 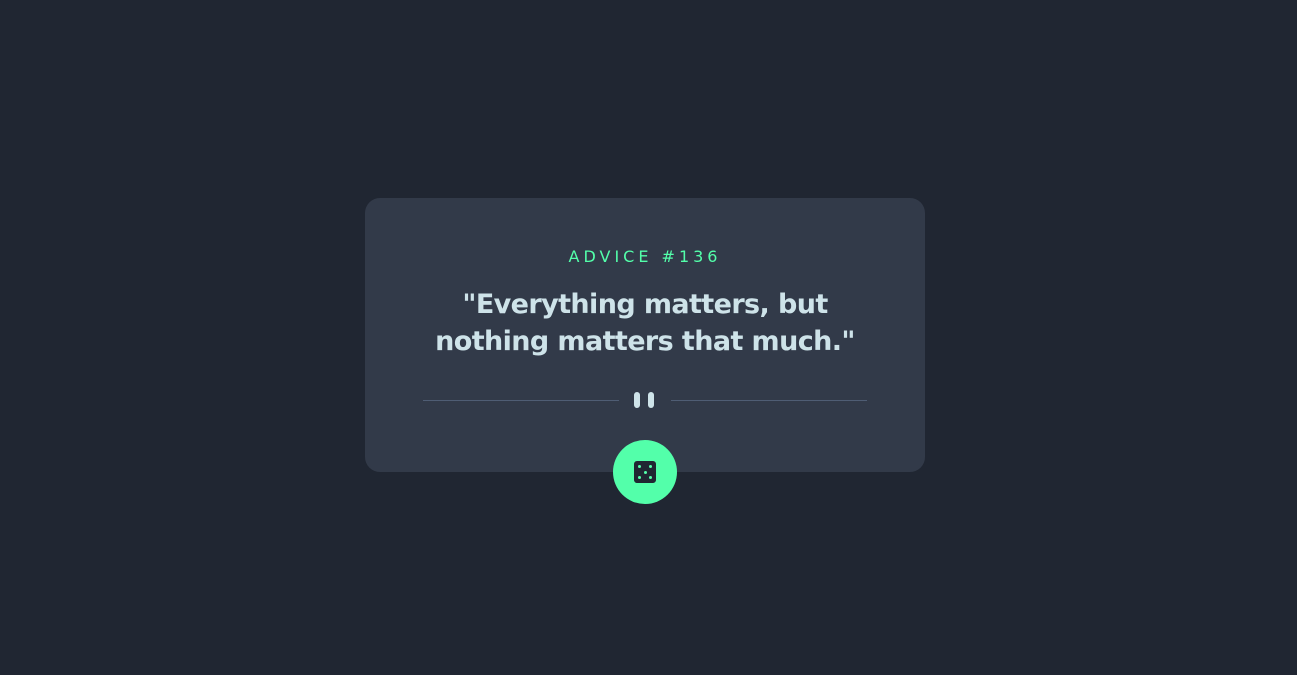 I want to click on new-advice-button, so click(x=645, y=472).